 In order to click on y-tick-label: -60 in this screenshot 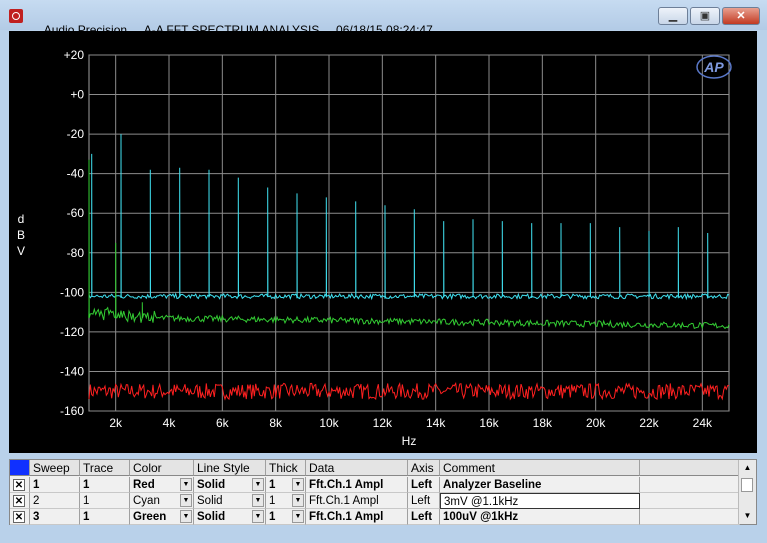, I will do `click(76, 213)`.